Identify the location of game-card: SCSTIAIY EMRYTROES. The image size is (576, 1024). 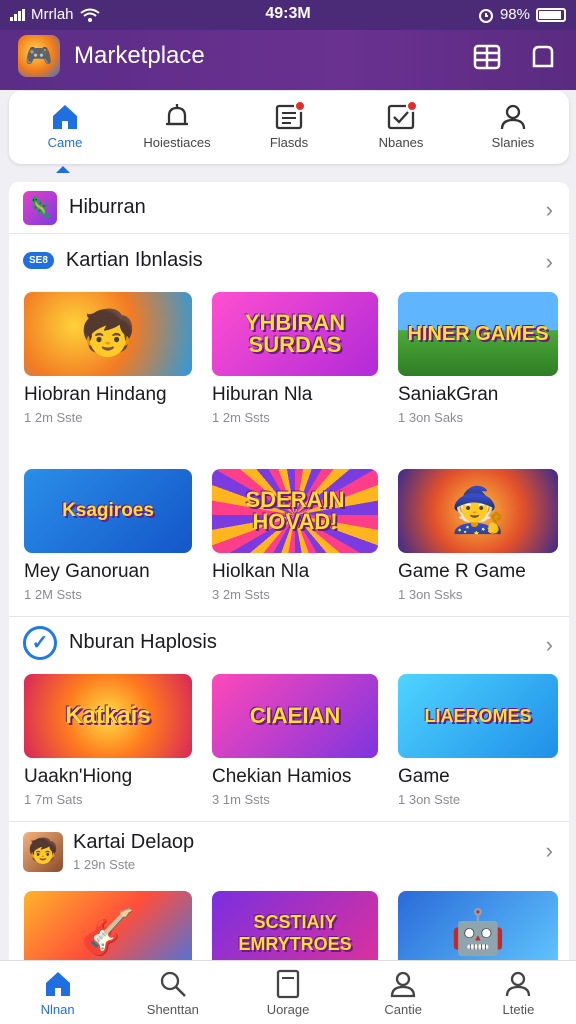
(295, 925).